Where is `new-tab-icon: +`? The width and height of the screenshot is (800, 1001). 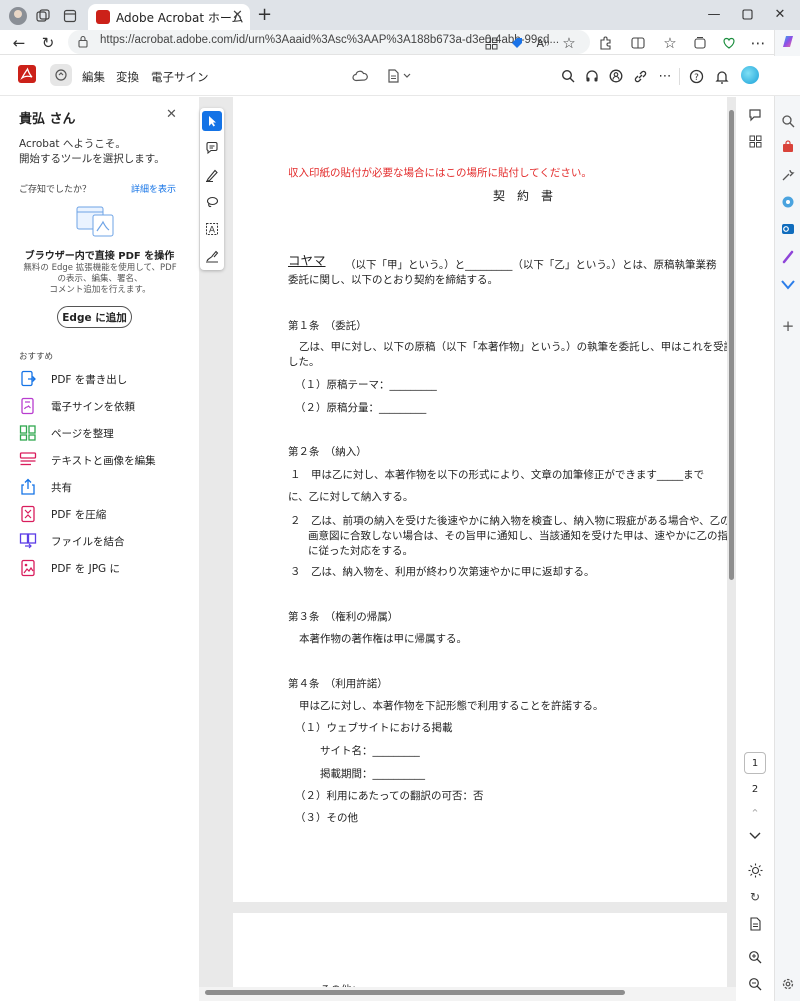
new-tab-icon: + is located at coordinates (264, 15).